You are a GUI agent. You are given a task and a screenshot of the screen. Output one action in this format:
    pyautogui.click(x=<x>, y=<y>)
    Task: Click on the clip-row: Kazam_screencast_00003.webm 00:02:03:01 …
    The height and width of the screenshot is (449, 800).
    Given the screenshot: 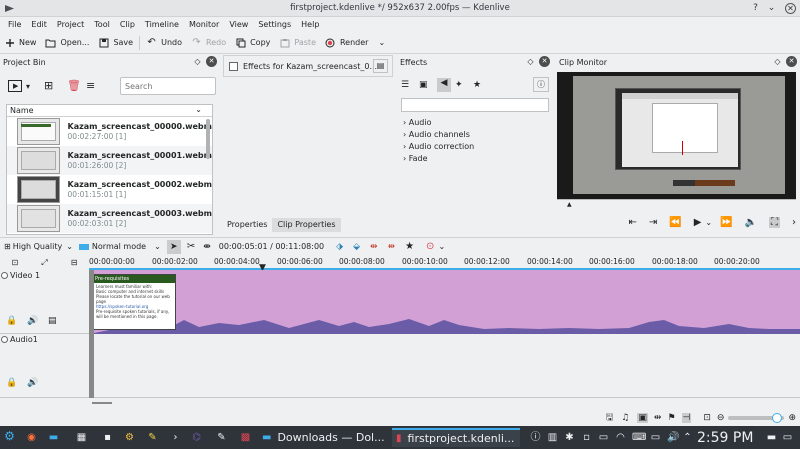 What is the action you would take?
    pyautogui.click(x=109, y=218)
    